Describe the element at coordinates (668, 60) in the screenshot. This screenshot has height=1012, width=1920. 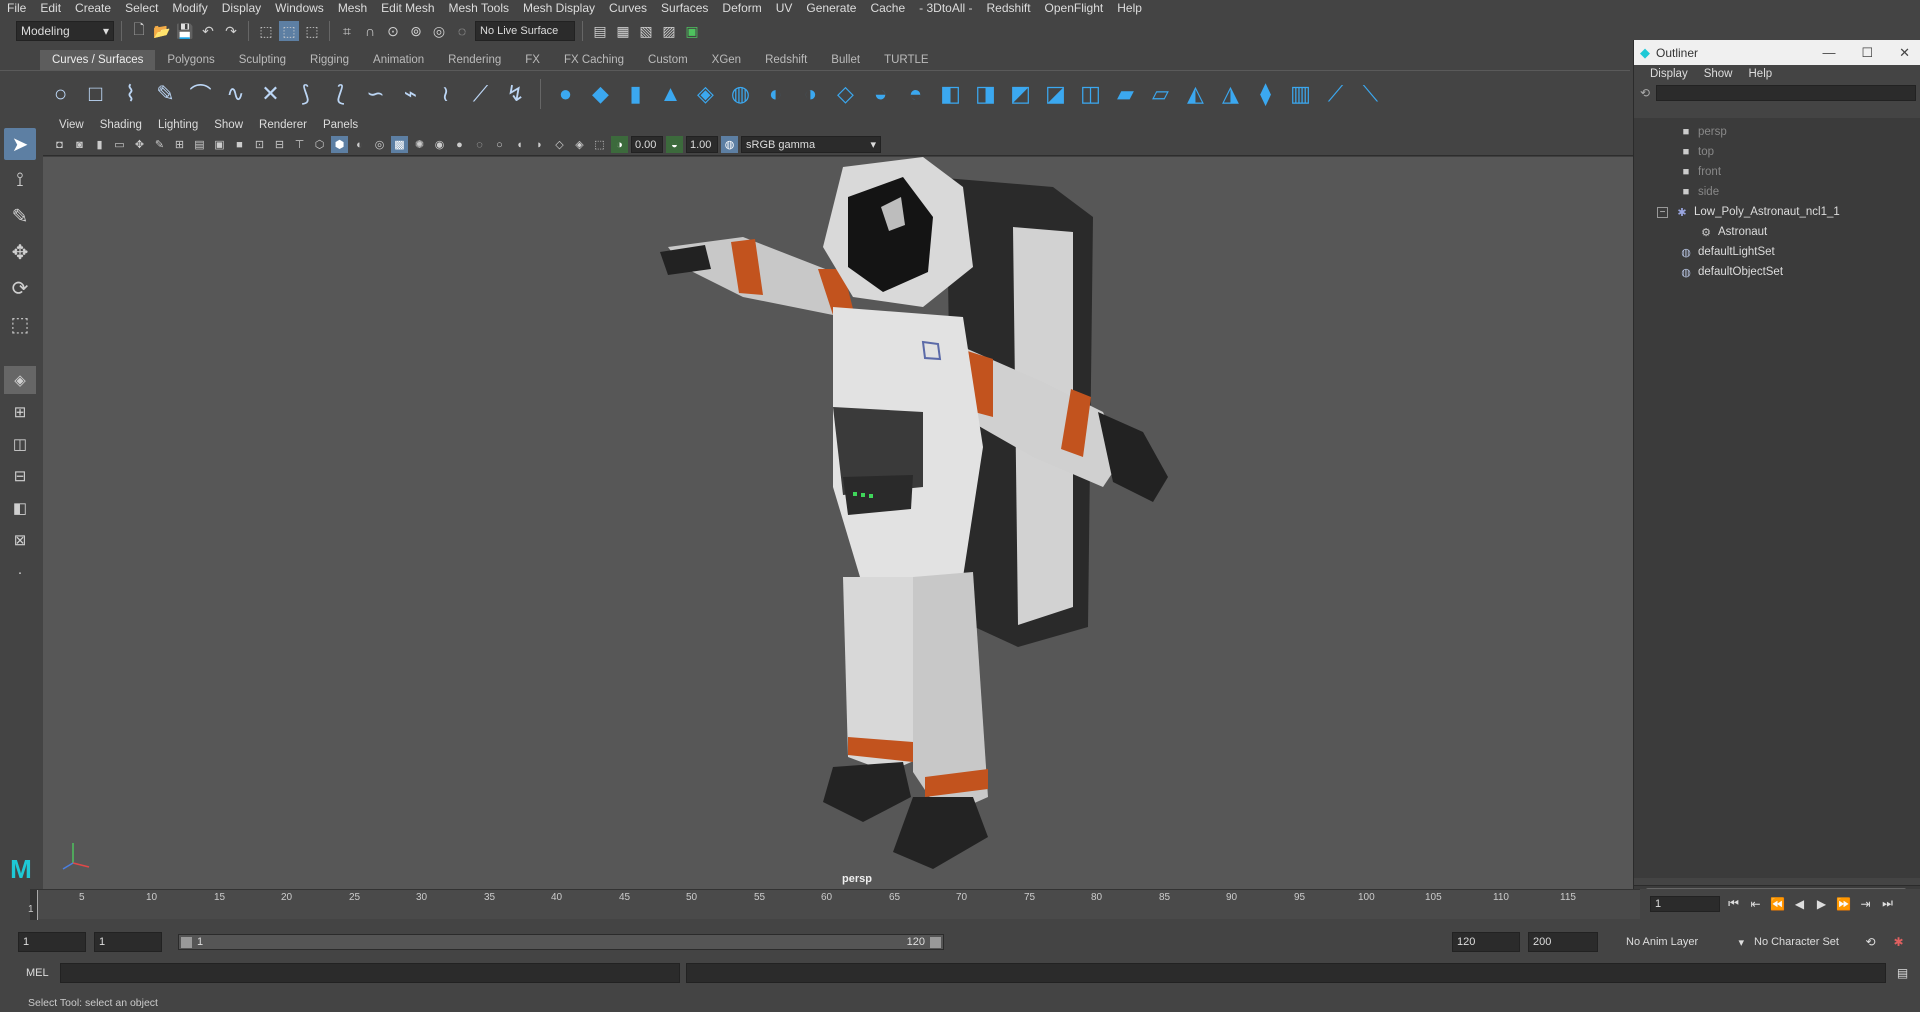
I see `tab-custom: Custom` at that location.